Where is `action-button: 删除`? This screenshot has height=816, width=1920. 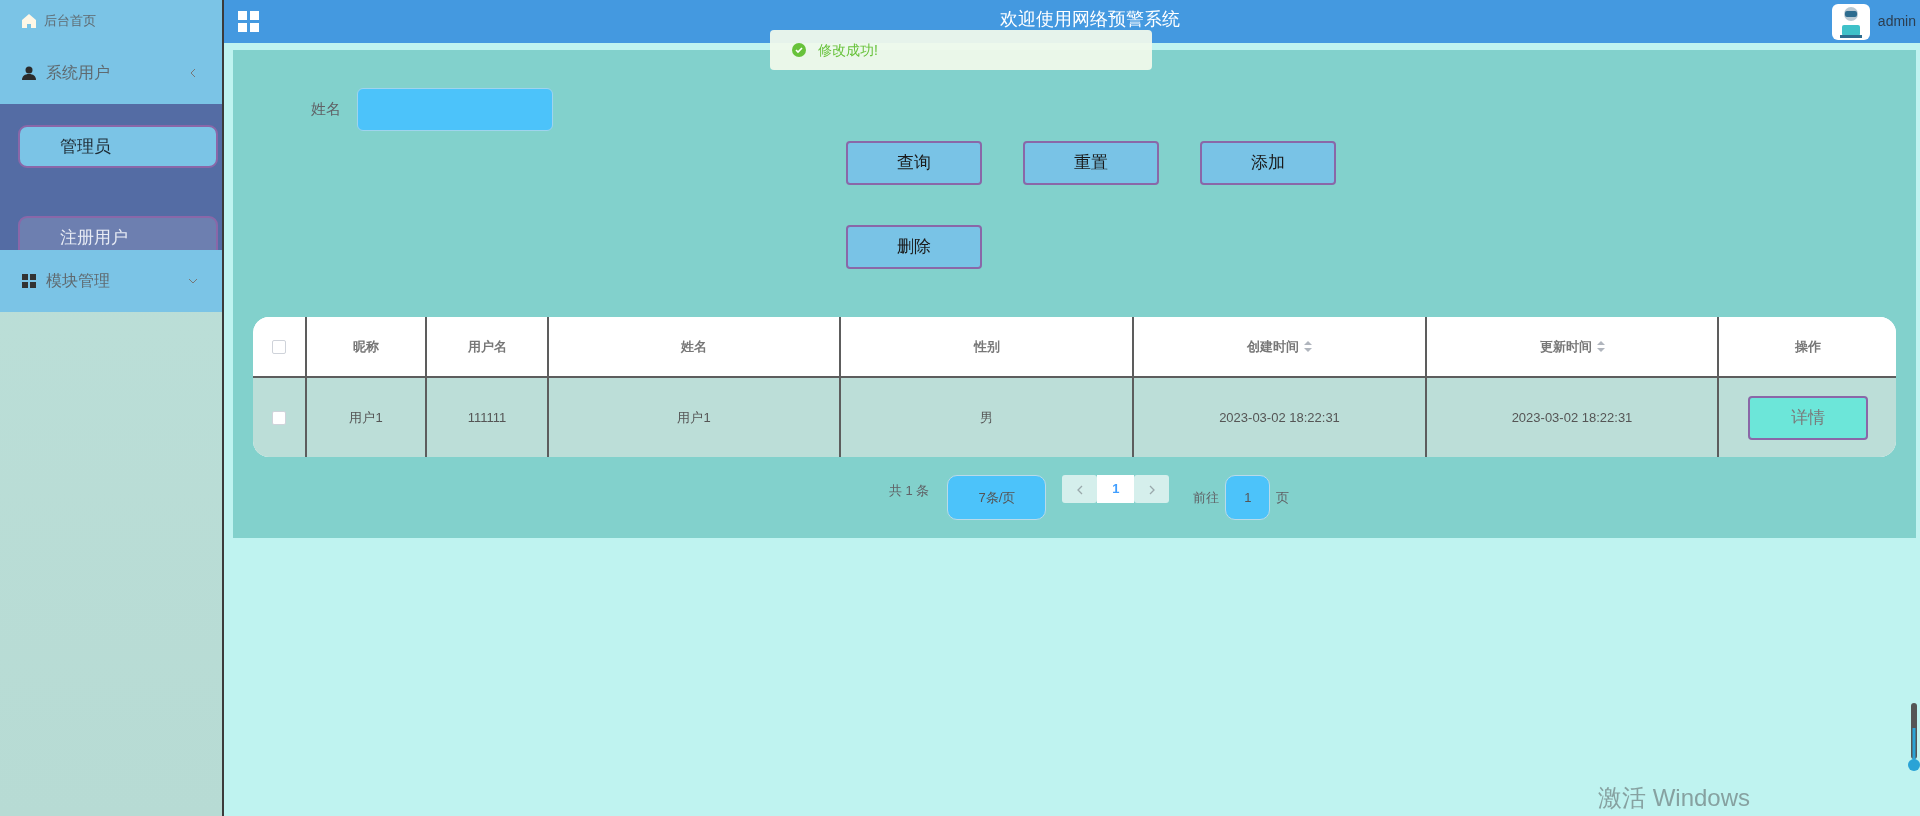 action-button: 删除 is located at coordinates (914, 247).